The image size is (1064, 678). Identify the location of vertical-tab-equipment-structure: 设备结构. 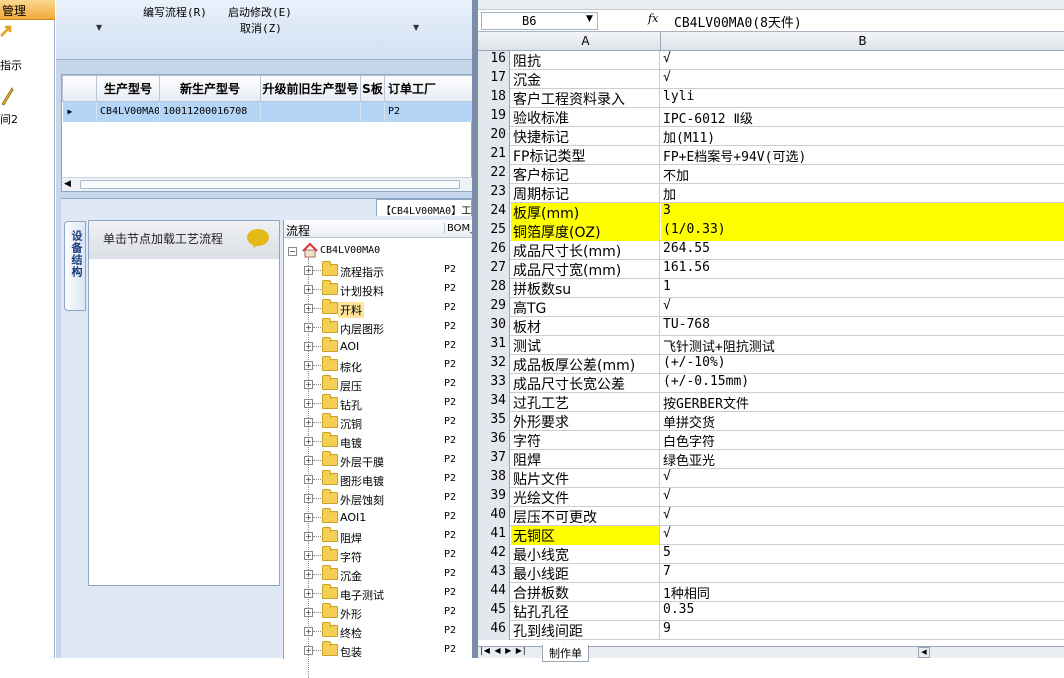
(75, 266).